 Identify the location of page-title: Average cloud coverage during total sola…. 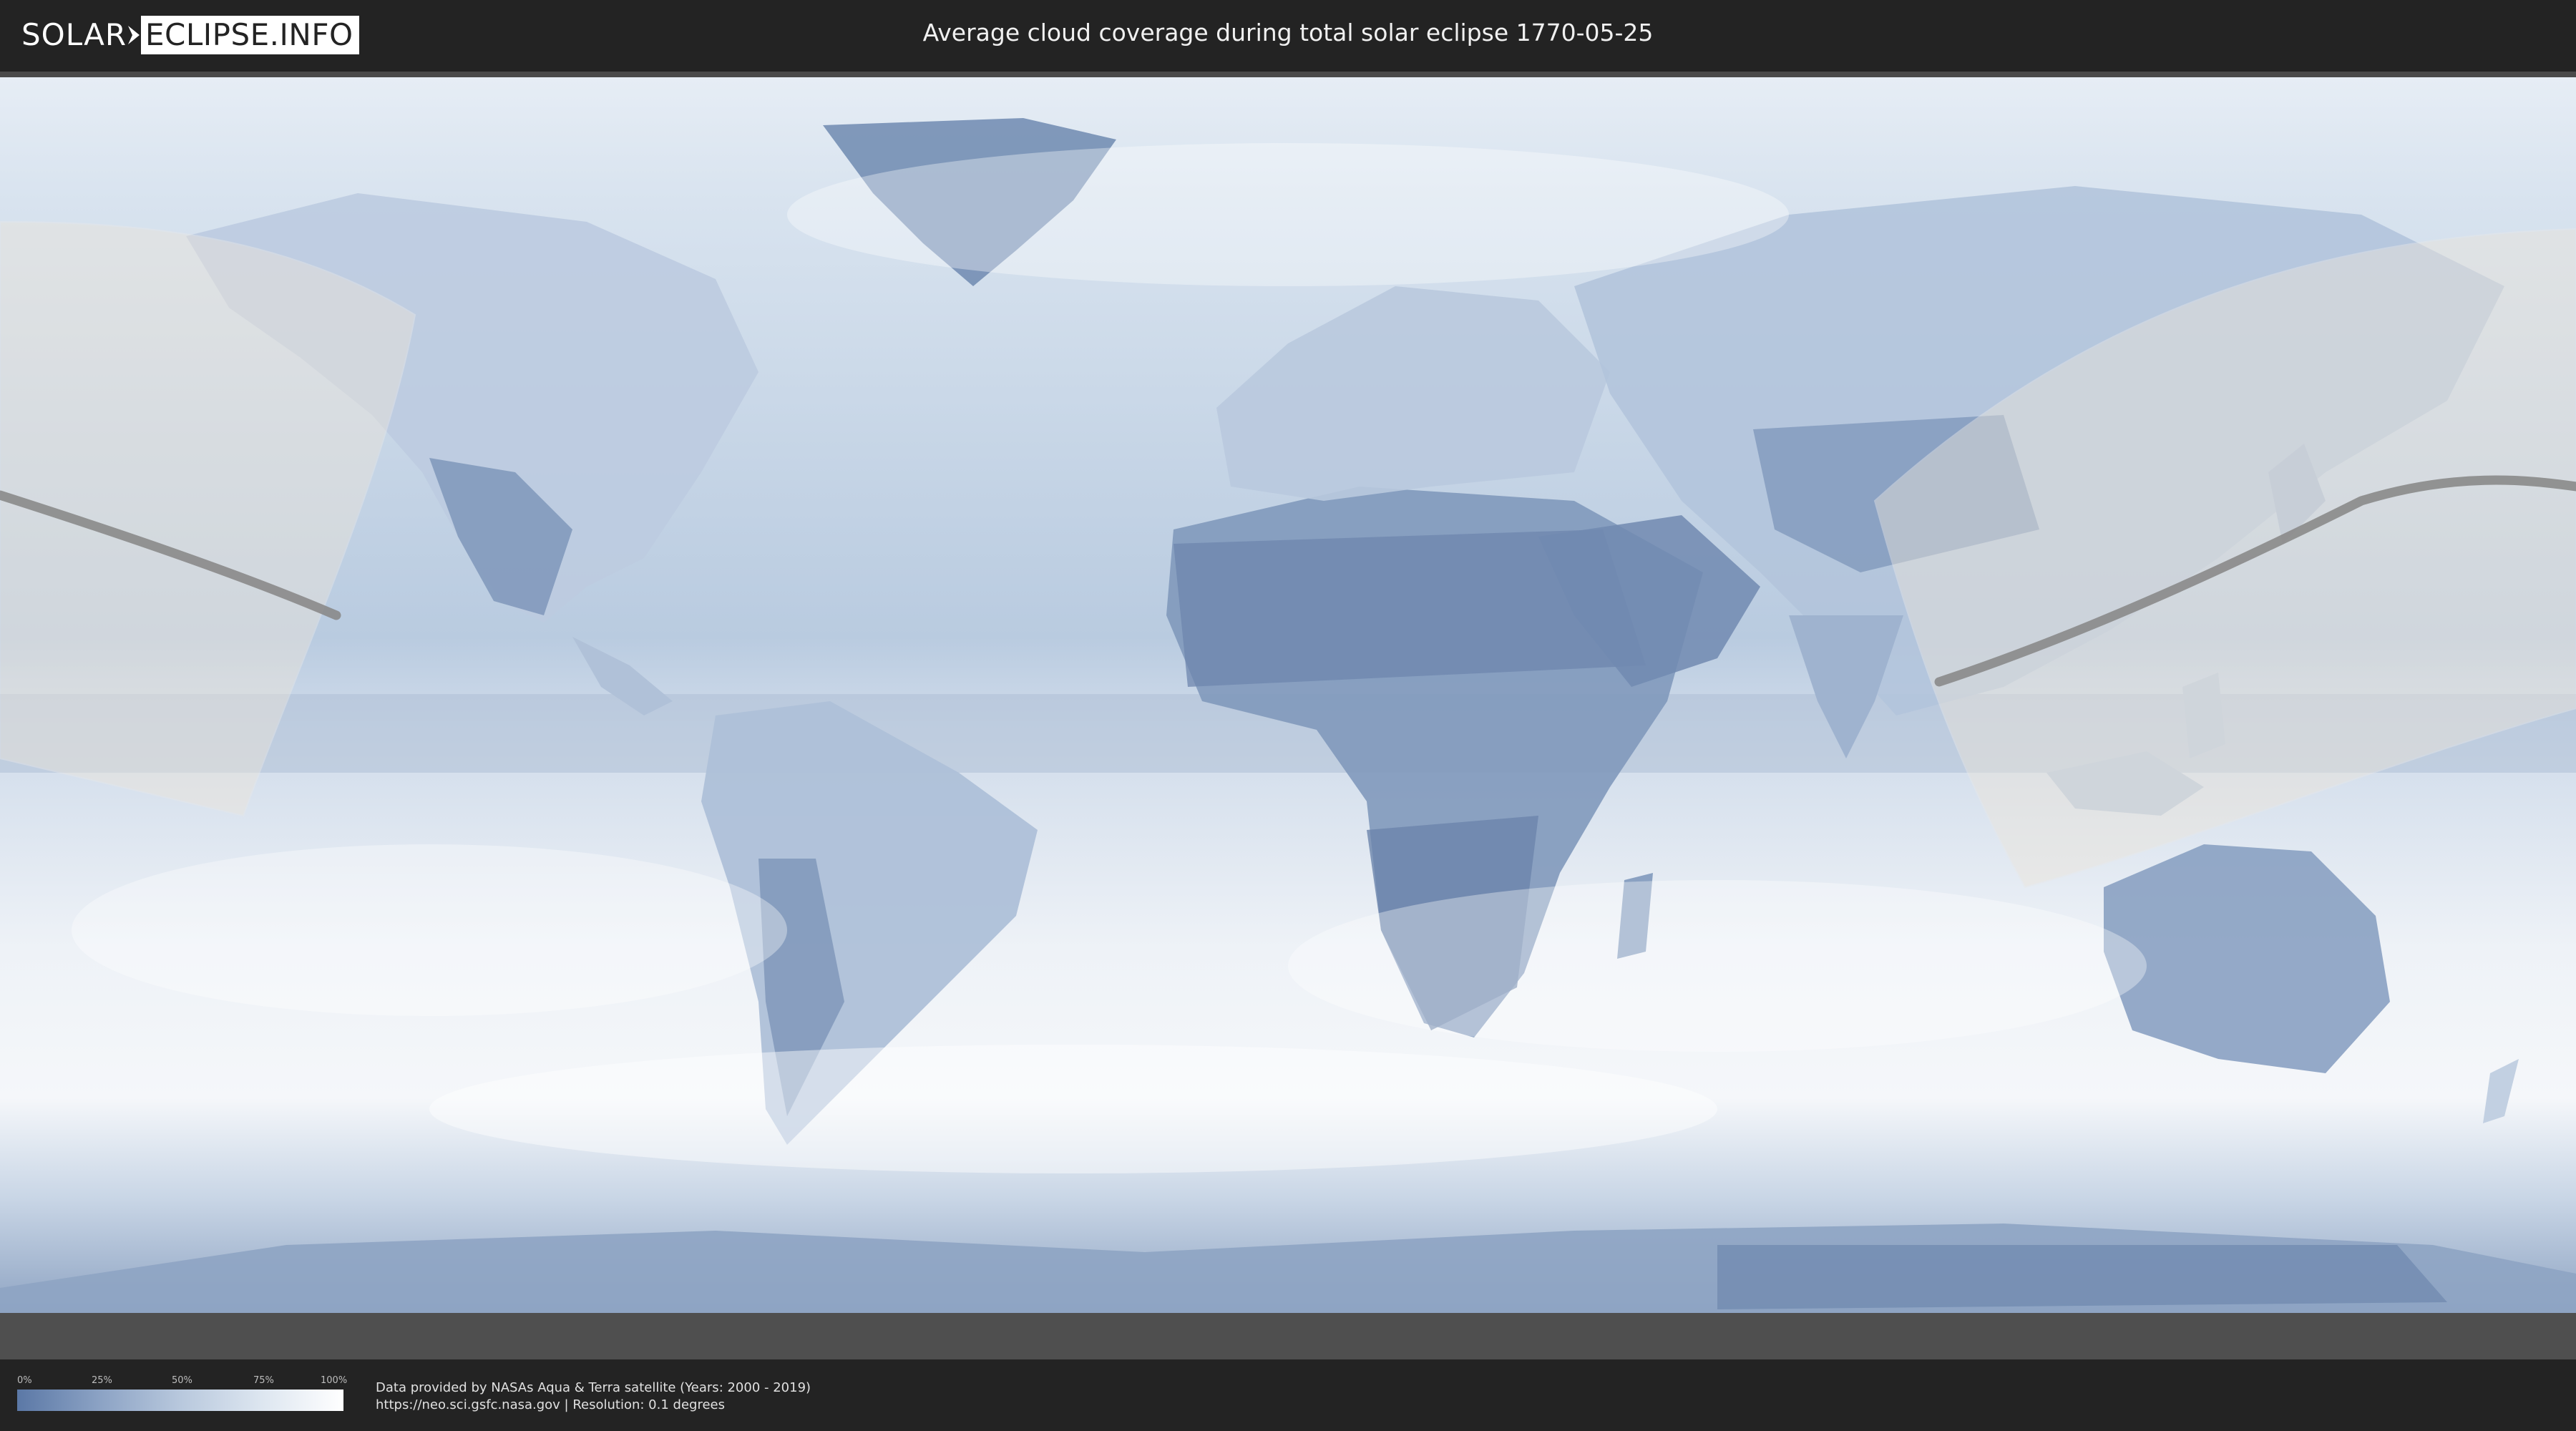
(1288, 33).